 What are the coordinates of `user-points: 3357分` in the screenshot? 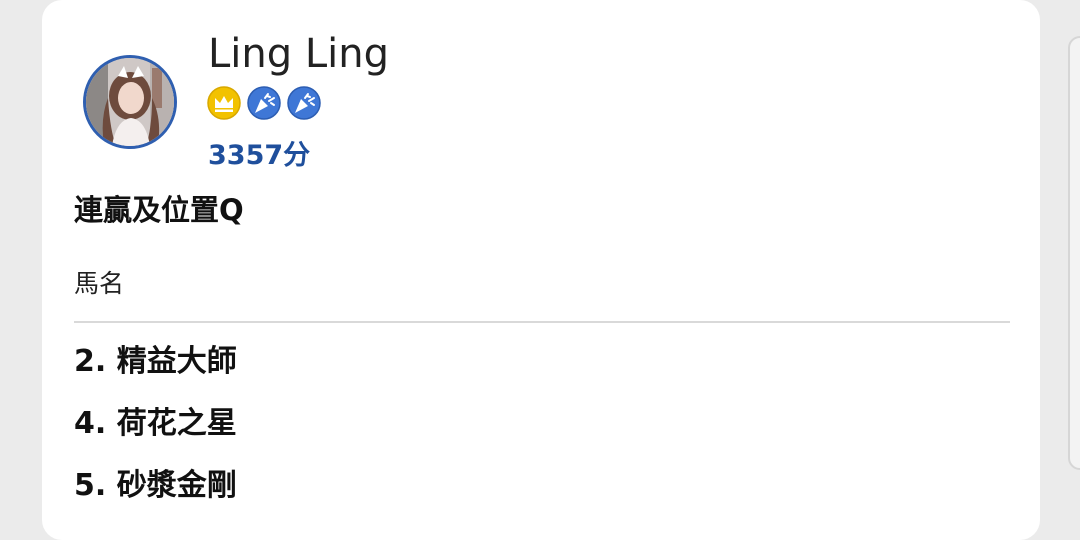 It's located at (259, 155).